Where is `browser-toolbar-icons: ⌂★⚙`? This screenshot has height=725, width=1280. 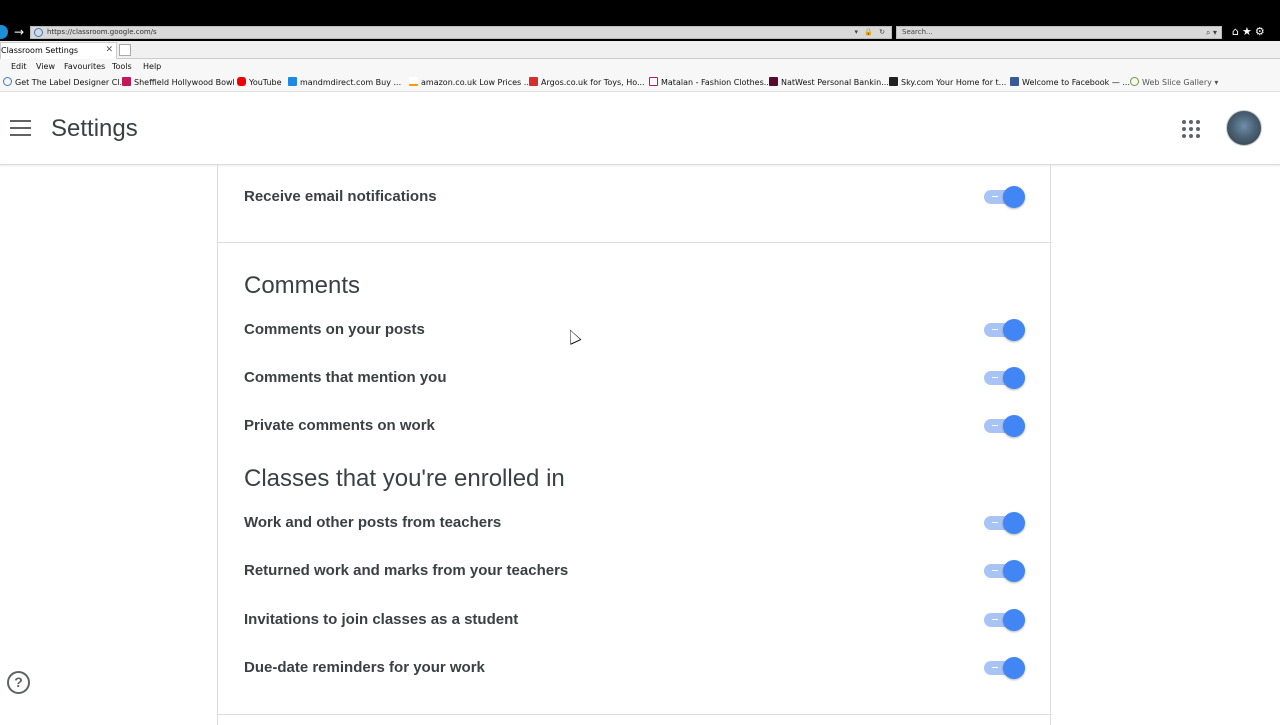
browser-toolbar-icons: ⌂★⚙ is located at coordinates (1256, 32).